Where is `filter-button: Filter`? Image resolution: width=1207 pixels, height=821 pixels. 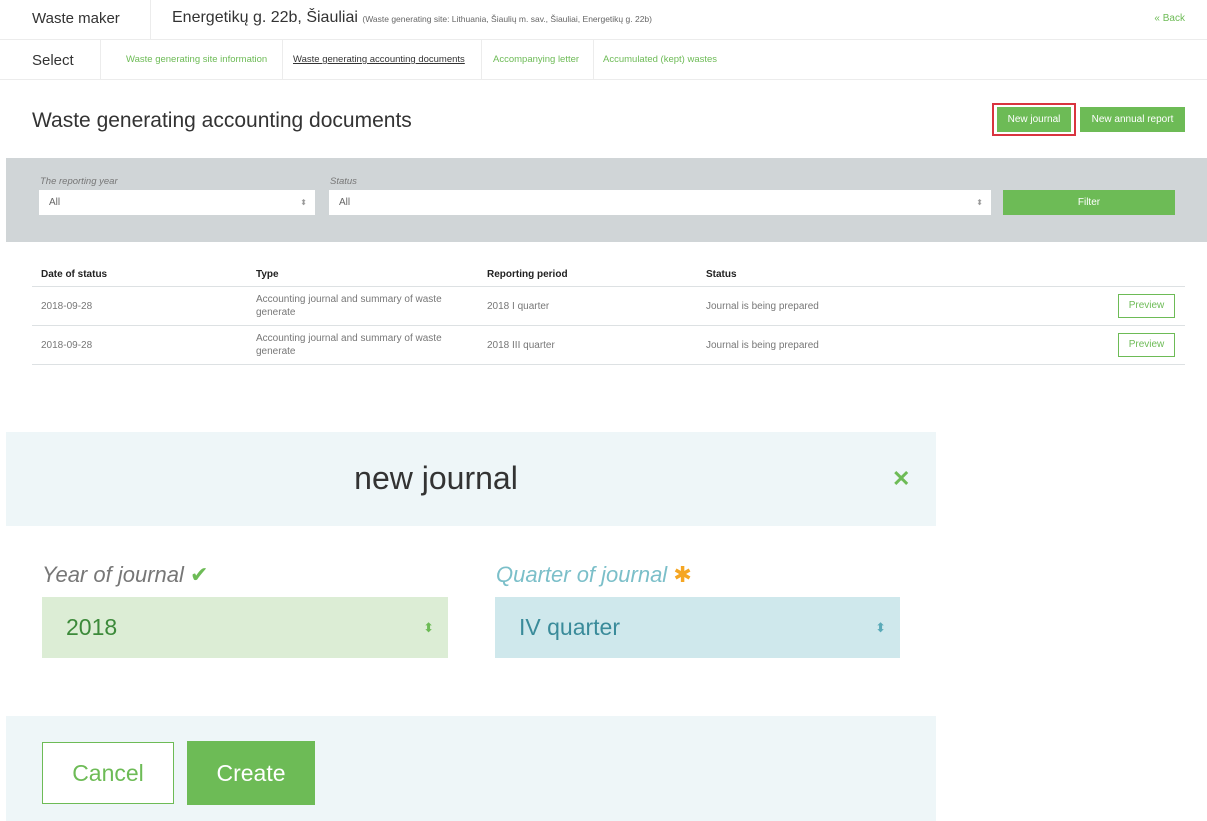
filter-button: Filter is located at coordinates (1089, 202).